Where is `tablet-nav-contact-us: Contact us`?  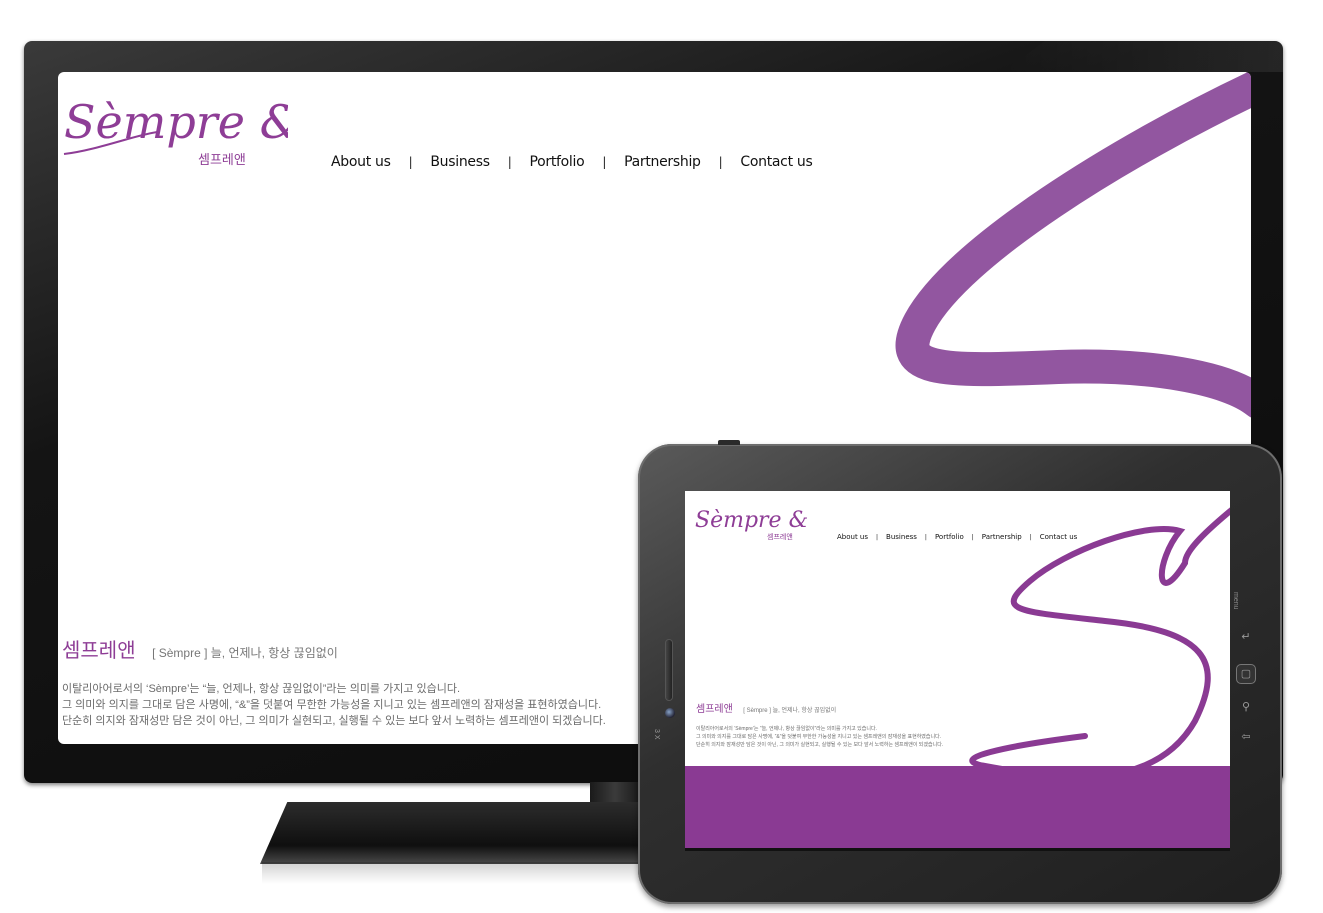 tablet-nav-contact-us: Contact us is located at coordinates (1059, 537).